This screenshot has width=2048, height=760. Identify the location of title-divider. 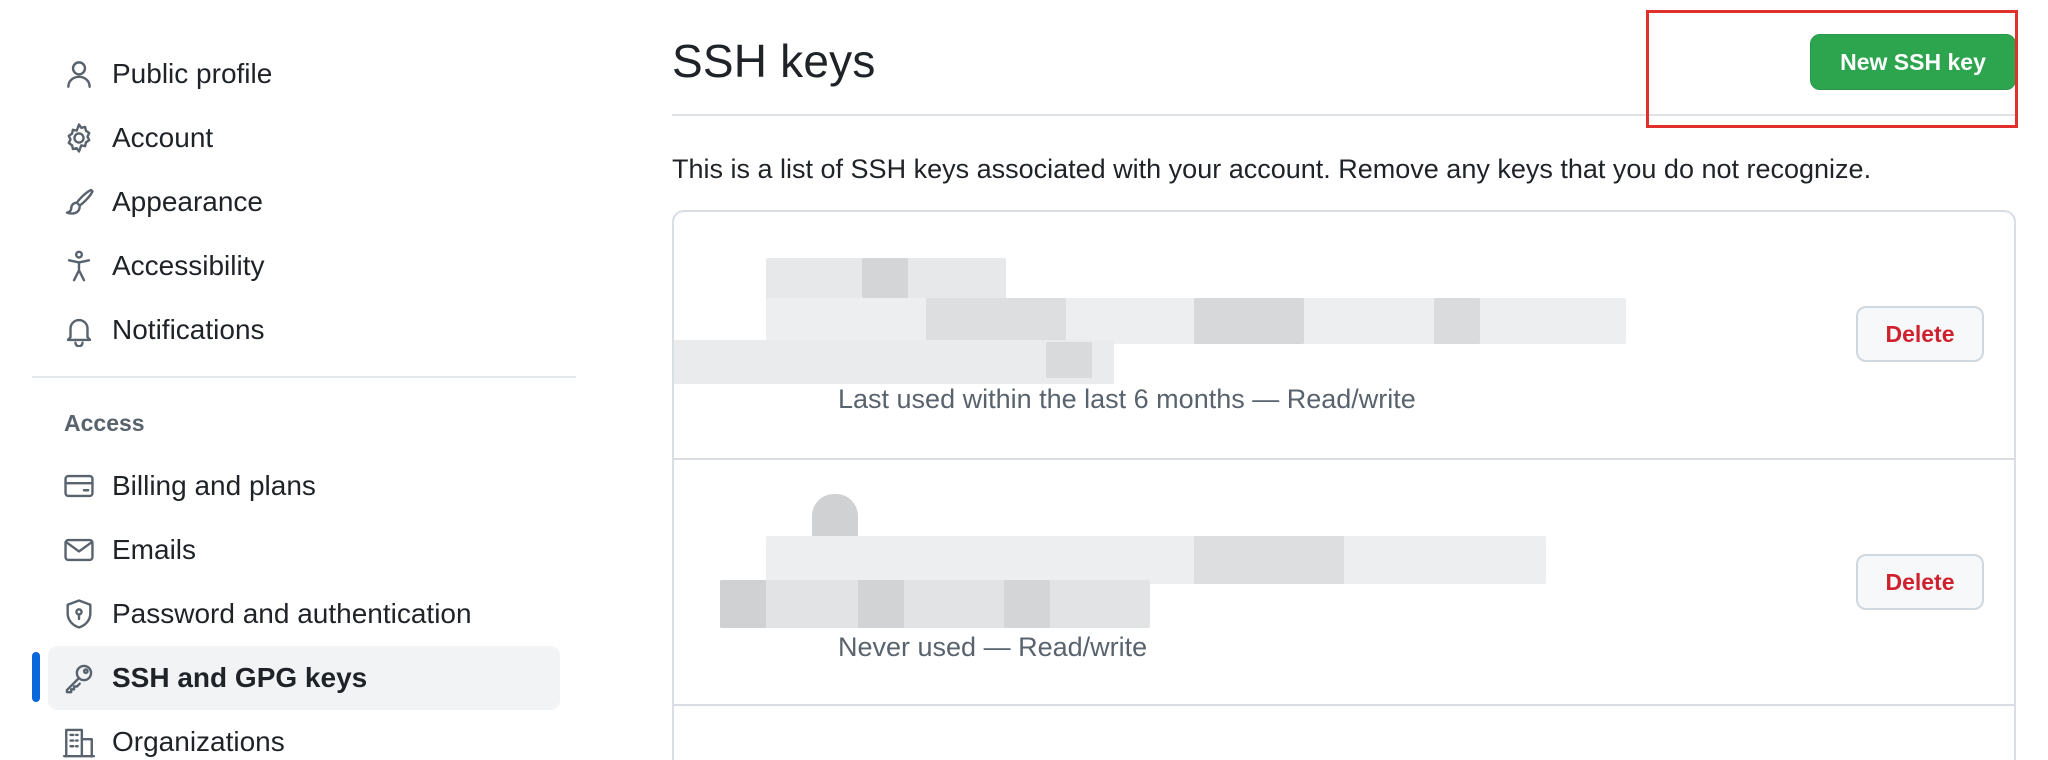
(1344, 115).